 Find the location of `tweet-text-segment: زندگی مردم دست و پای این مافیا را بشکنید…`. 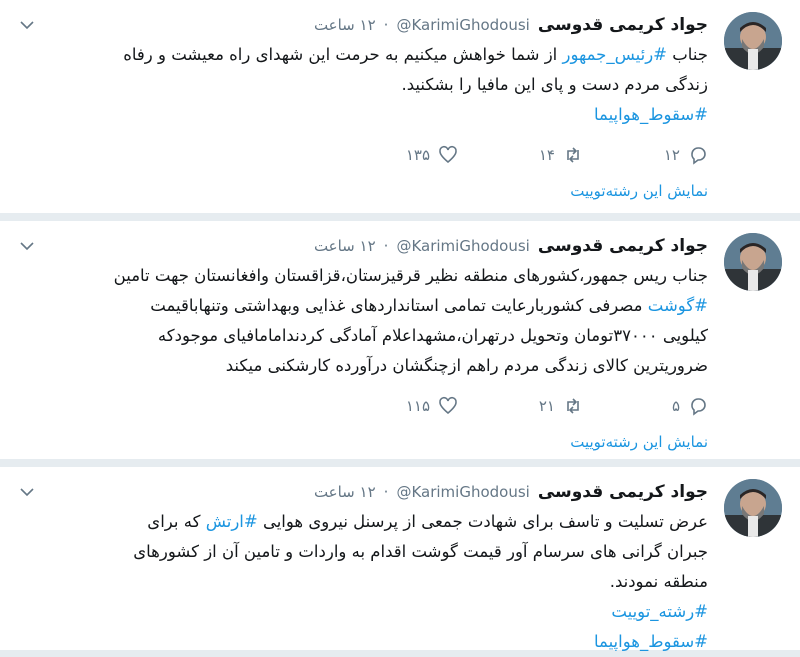

tweet-text-segment: زندگی مردم دست و پای این مافیا را بشکنید… is located at coordinates (554, 84).